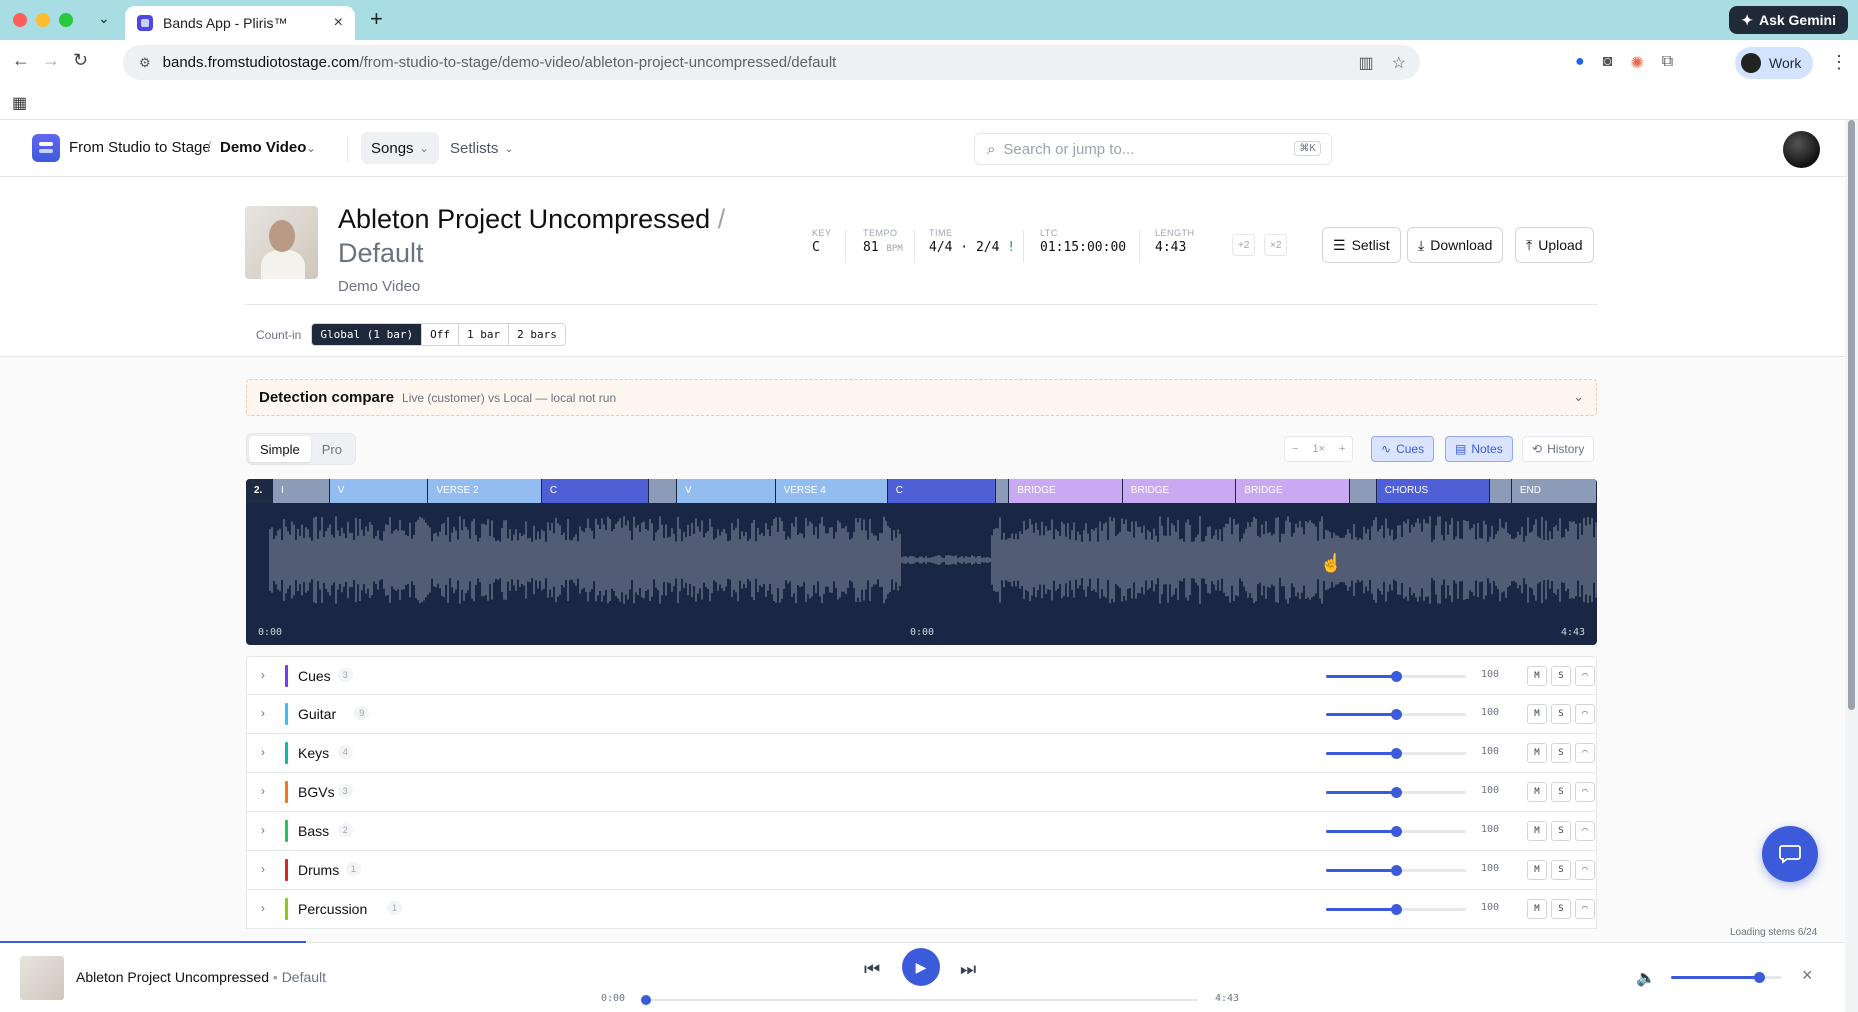 This screenshot has height=1012, width=1858. What do you see at coordinates (1342, 449) in the screenshot?
I see `zoom-in-button: +` at bounding box center [1342, 449].